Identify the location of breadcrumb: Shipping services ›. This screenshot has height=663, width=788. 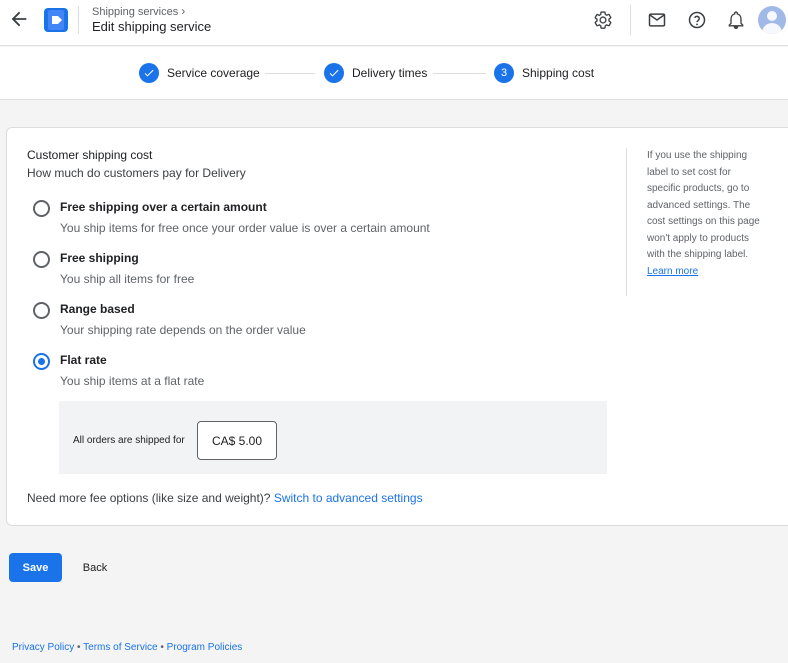
(138, 11).